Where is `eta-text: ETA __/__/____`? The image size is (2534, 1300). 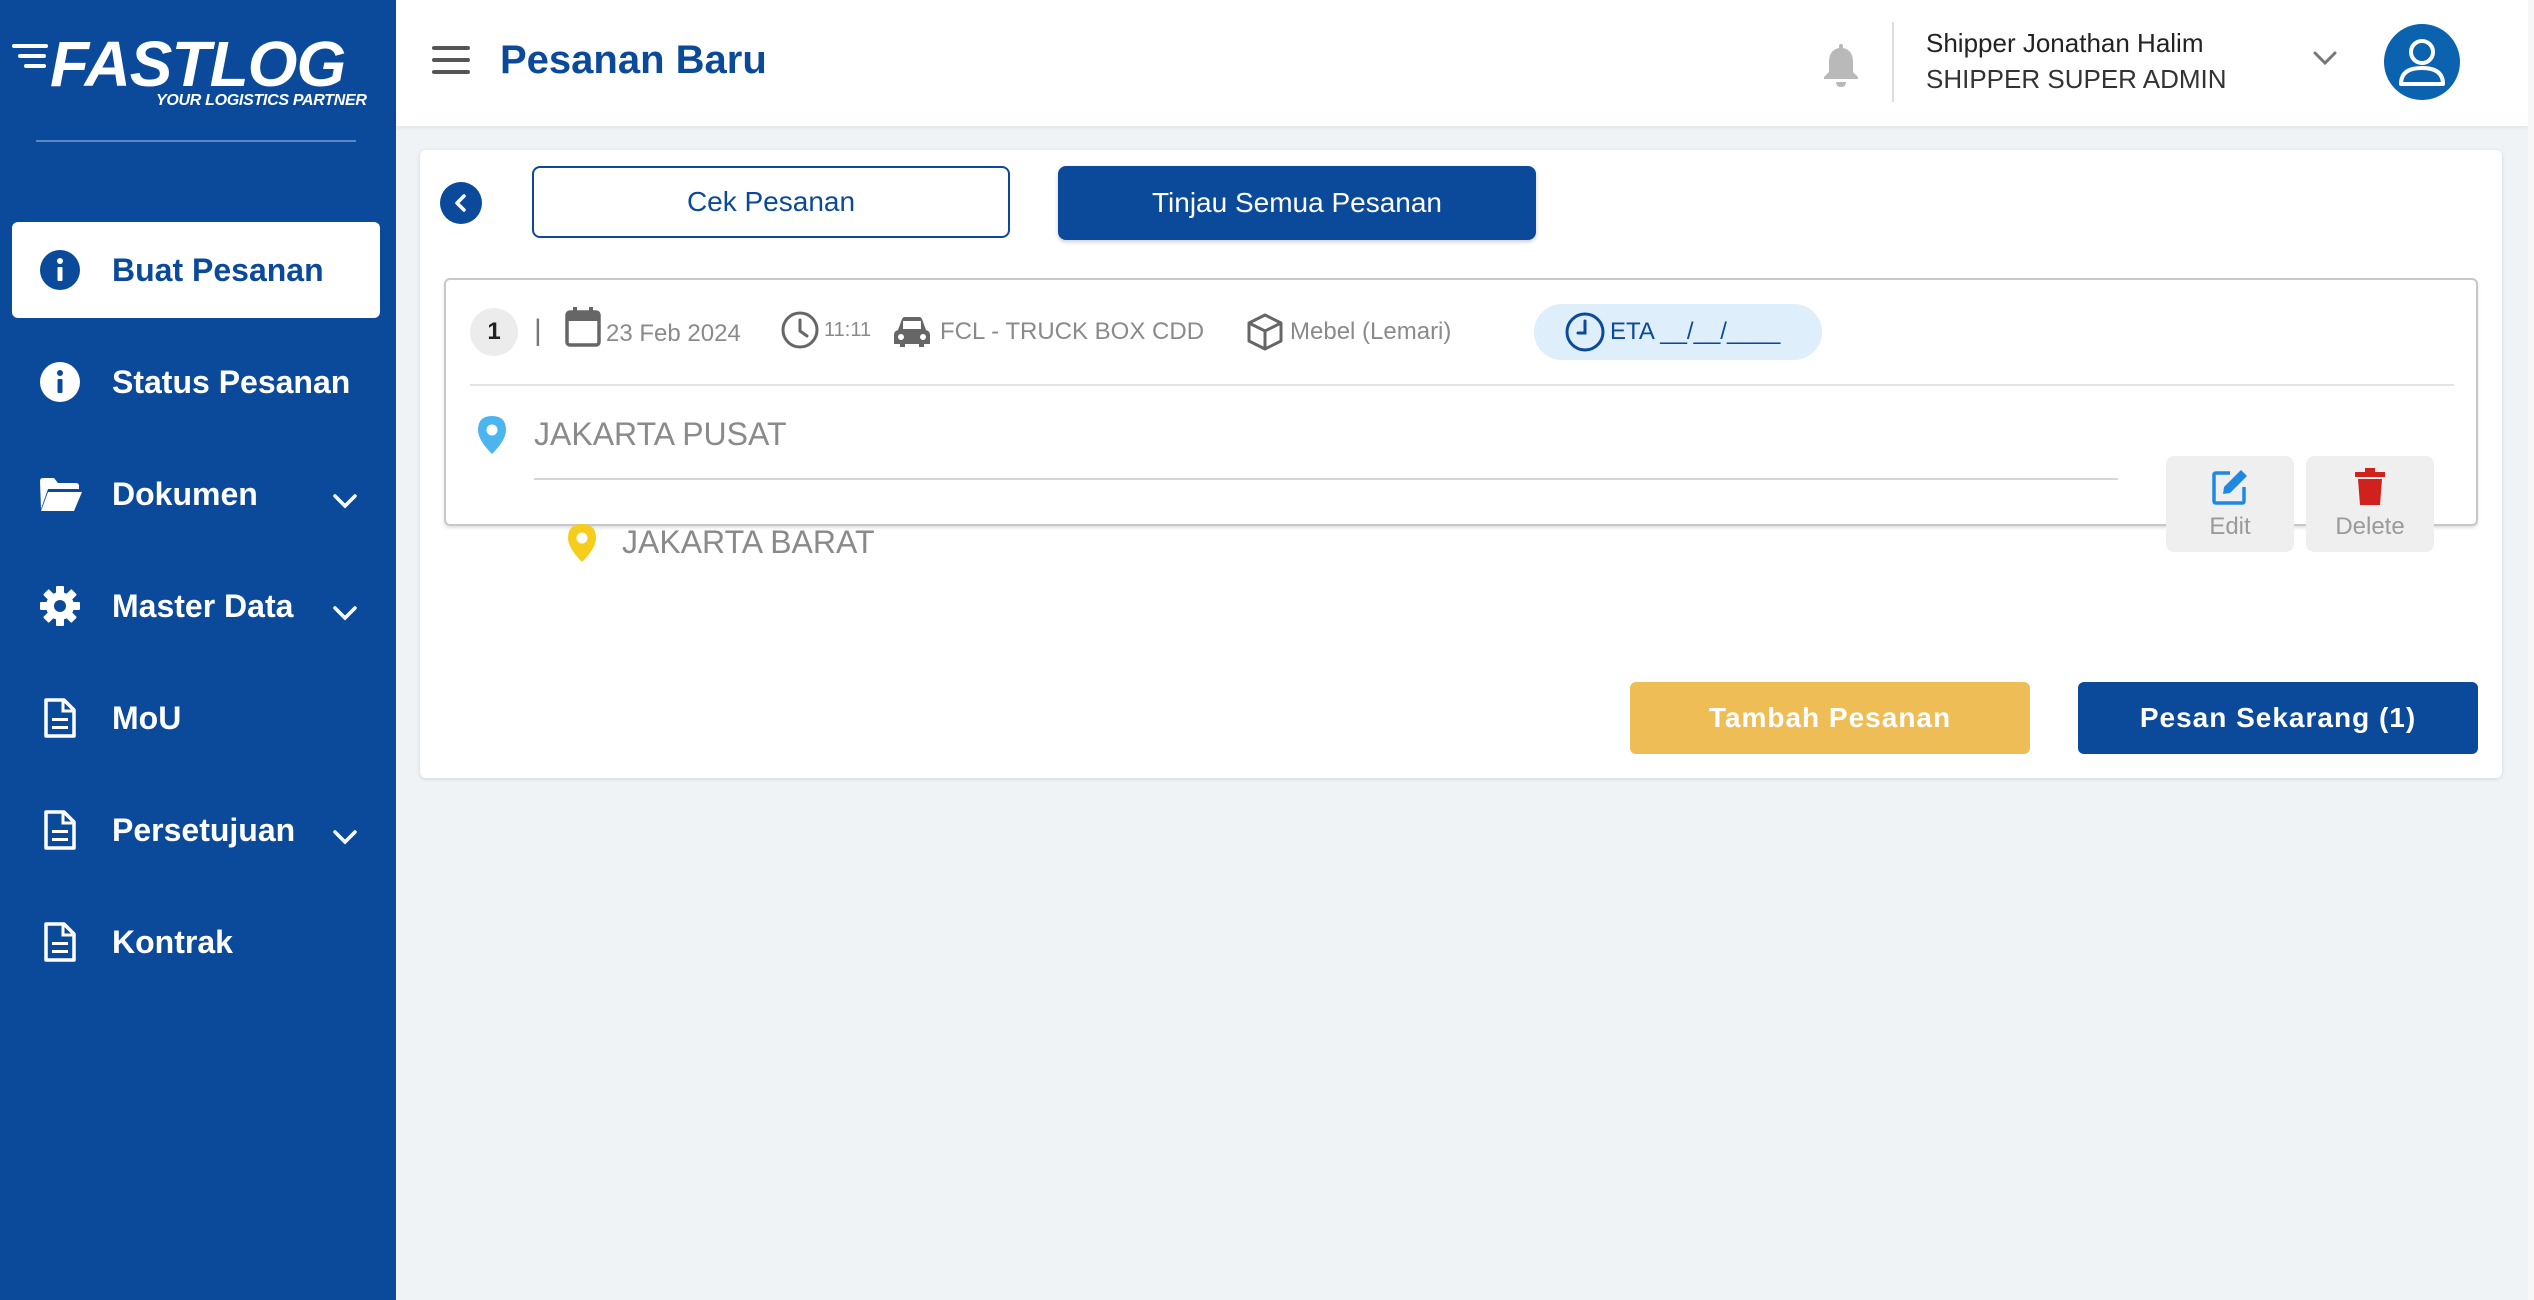 eta-text: ETA __/__/____ is located at coordinates (1695, 331).